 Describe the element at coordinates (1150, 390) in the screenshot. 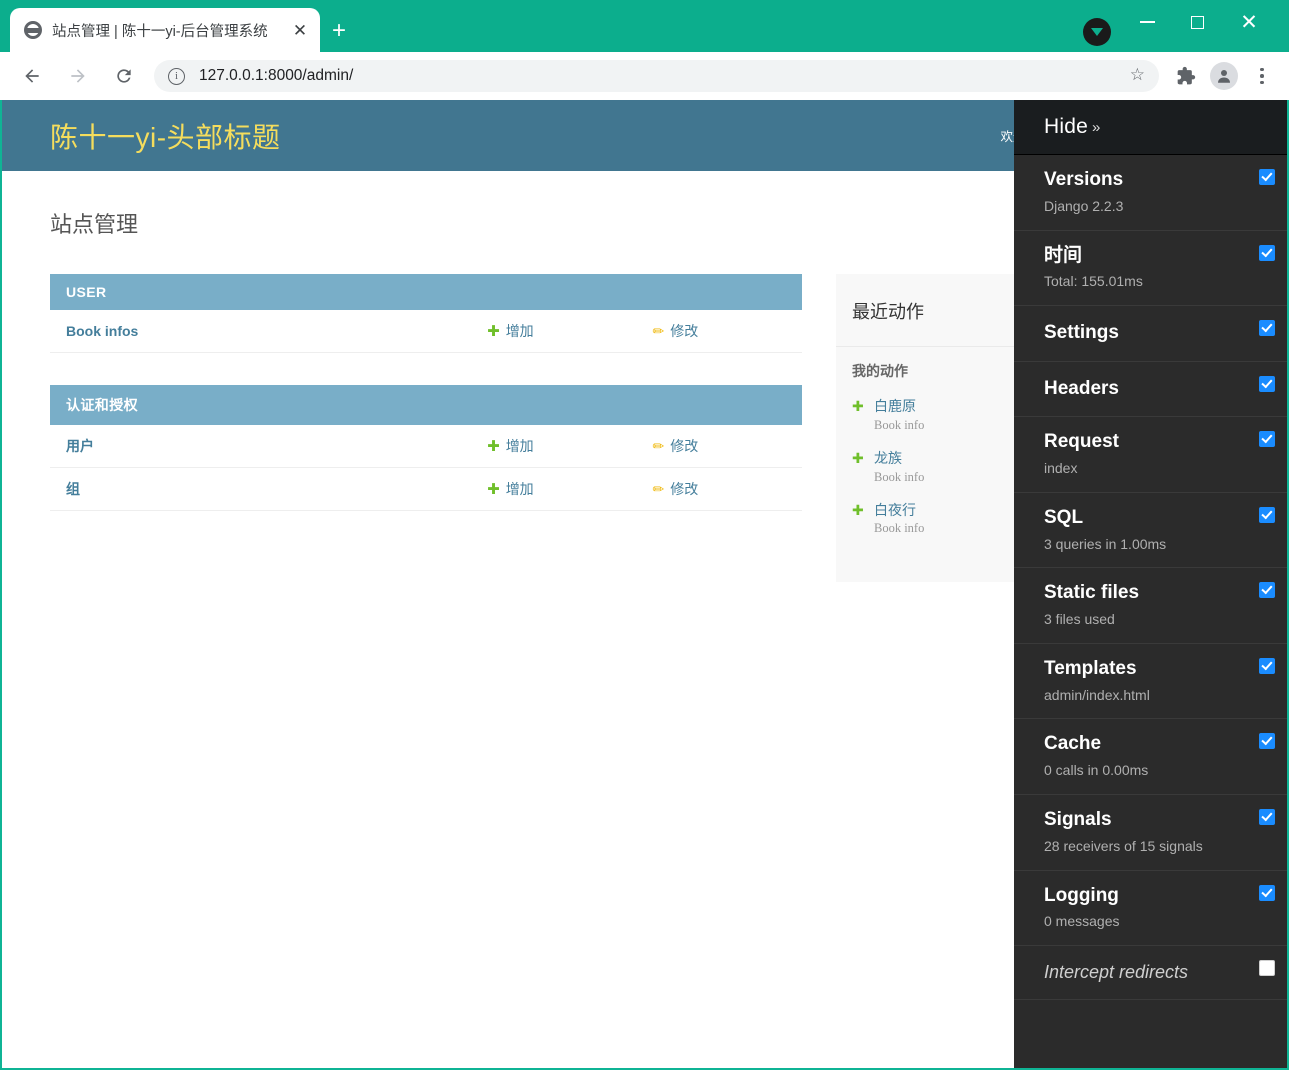

I see `debug-panel-headers: Headers` at that location.